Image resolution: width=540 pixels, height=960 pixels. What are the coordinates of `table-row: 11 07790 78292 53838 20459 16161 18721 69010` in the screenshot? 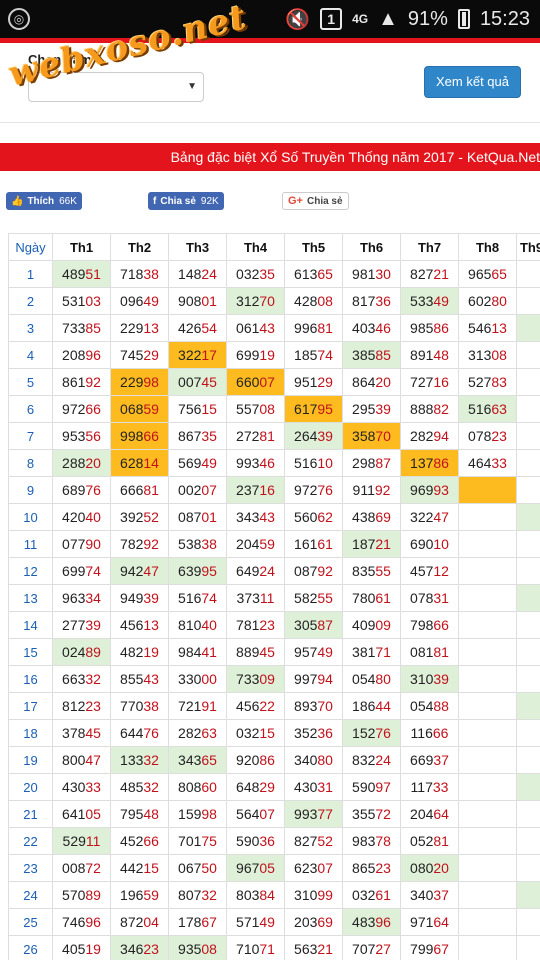 It's located at (274, 544).